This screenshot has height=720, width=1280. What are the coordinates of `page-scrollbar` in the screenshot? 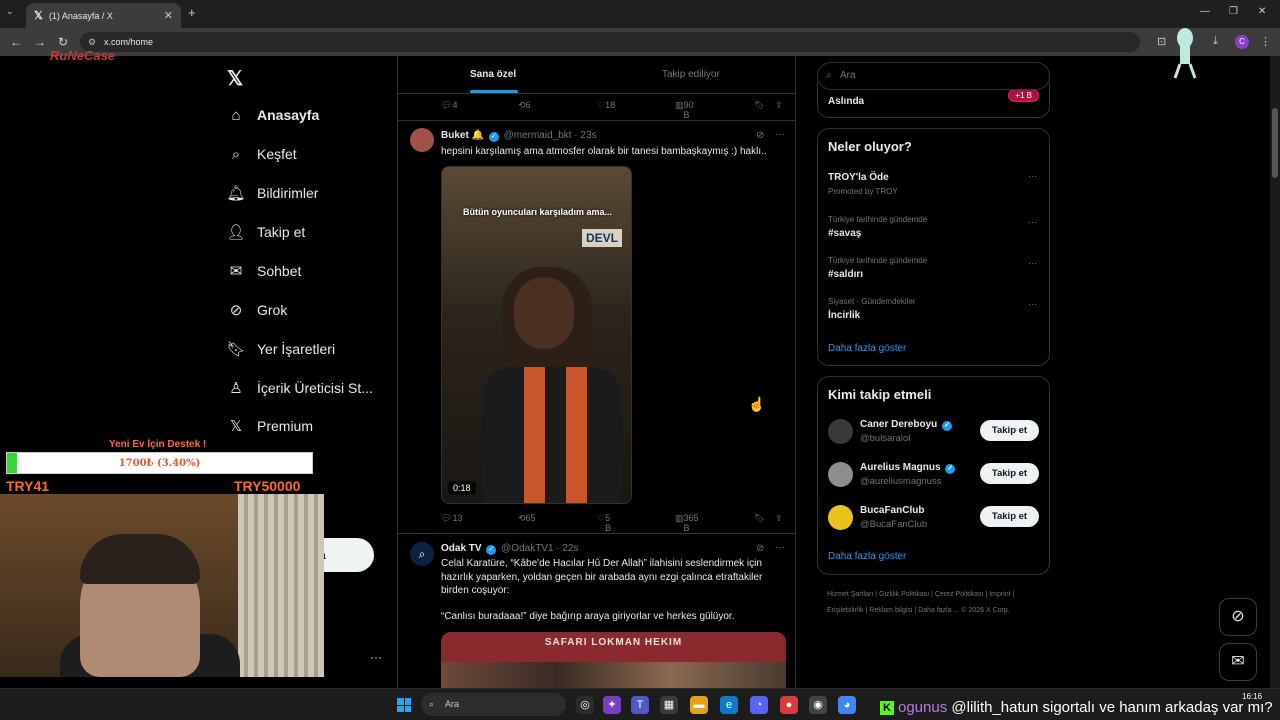 It's located at (1275, 372).